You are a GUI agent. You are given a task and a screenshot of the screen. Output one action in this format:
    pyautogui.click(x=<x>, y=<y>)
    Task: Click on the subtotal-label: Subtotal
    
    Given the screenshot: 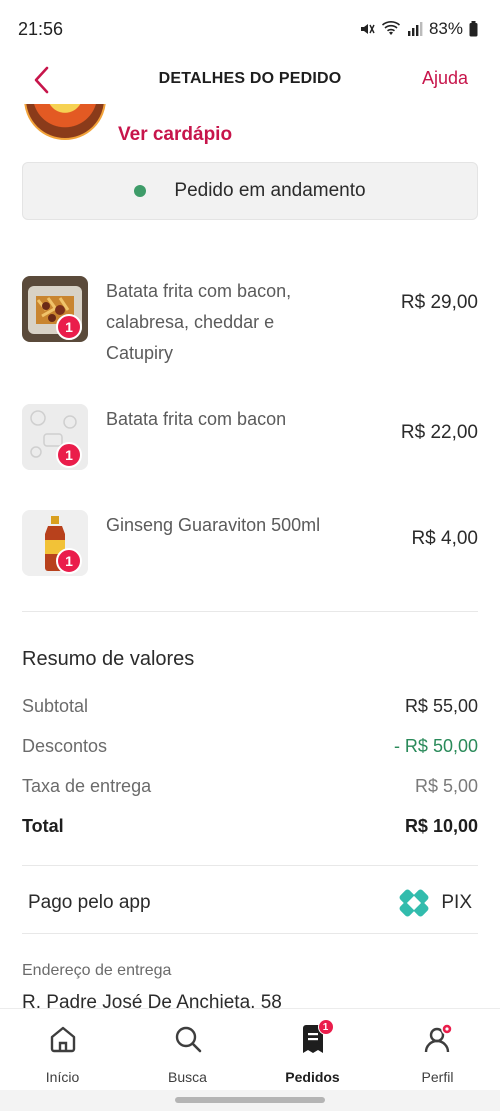 What is the action you would take?
    pyautogui.click(x=55, y=706)
    